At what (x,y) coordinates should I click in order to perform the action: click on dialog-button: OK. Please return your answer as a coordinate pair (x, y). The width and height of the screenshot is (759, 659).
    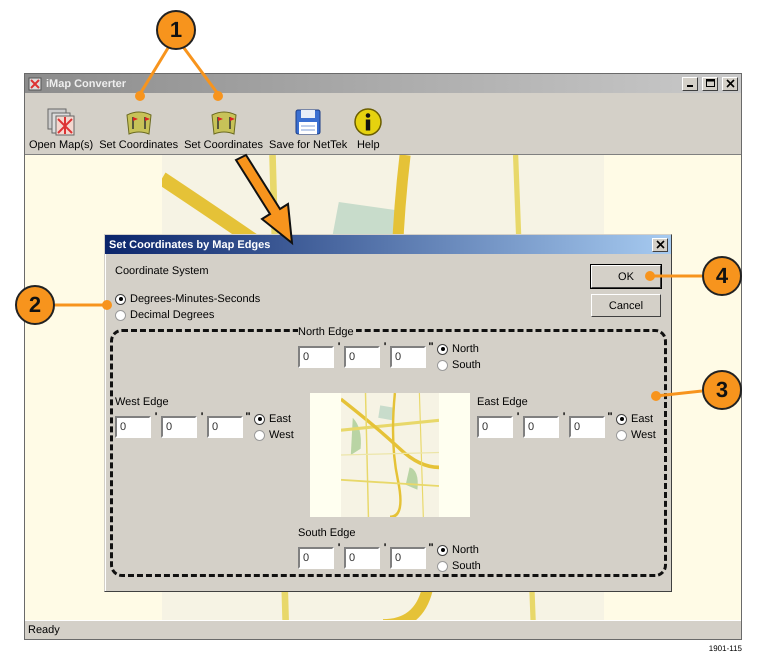
    Looking at the image, I should click on (626, 276).